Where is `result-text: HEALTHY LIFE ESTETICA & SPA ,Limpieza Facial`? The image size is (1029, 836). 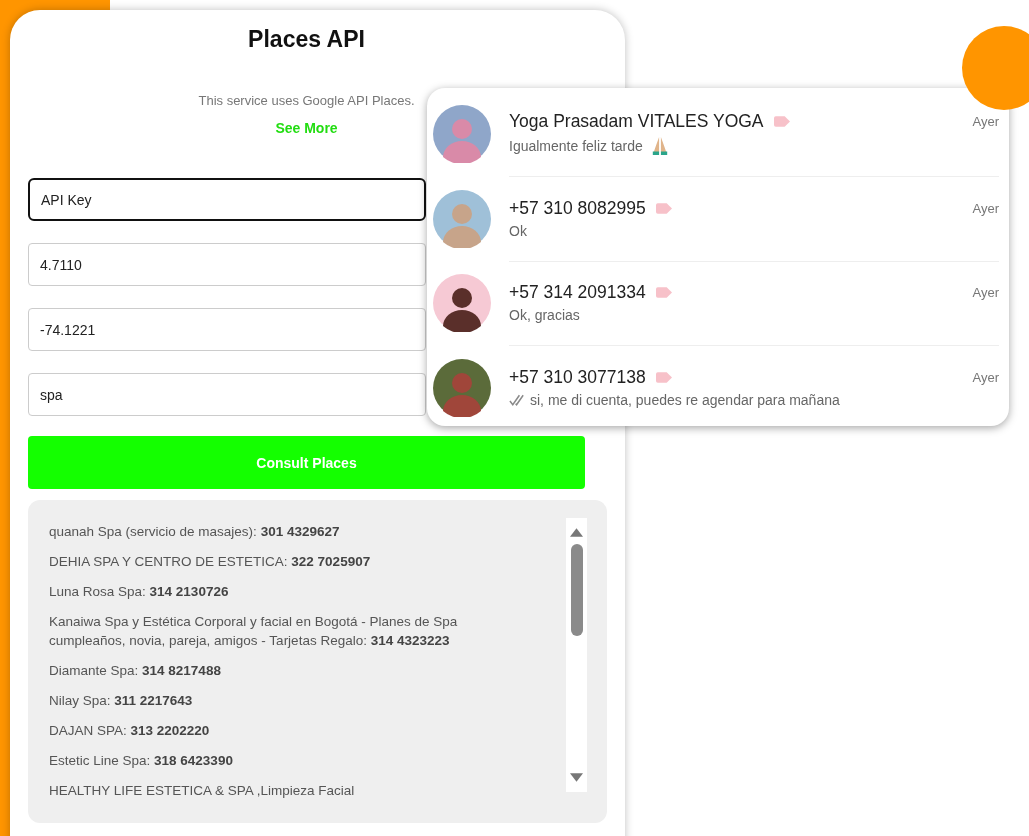 result-text: HEALTHY LIFE ESTETICA & SPA ,Limpieza Facial is located at coordinates (202, 791).